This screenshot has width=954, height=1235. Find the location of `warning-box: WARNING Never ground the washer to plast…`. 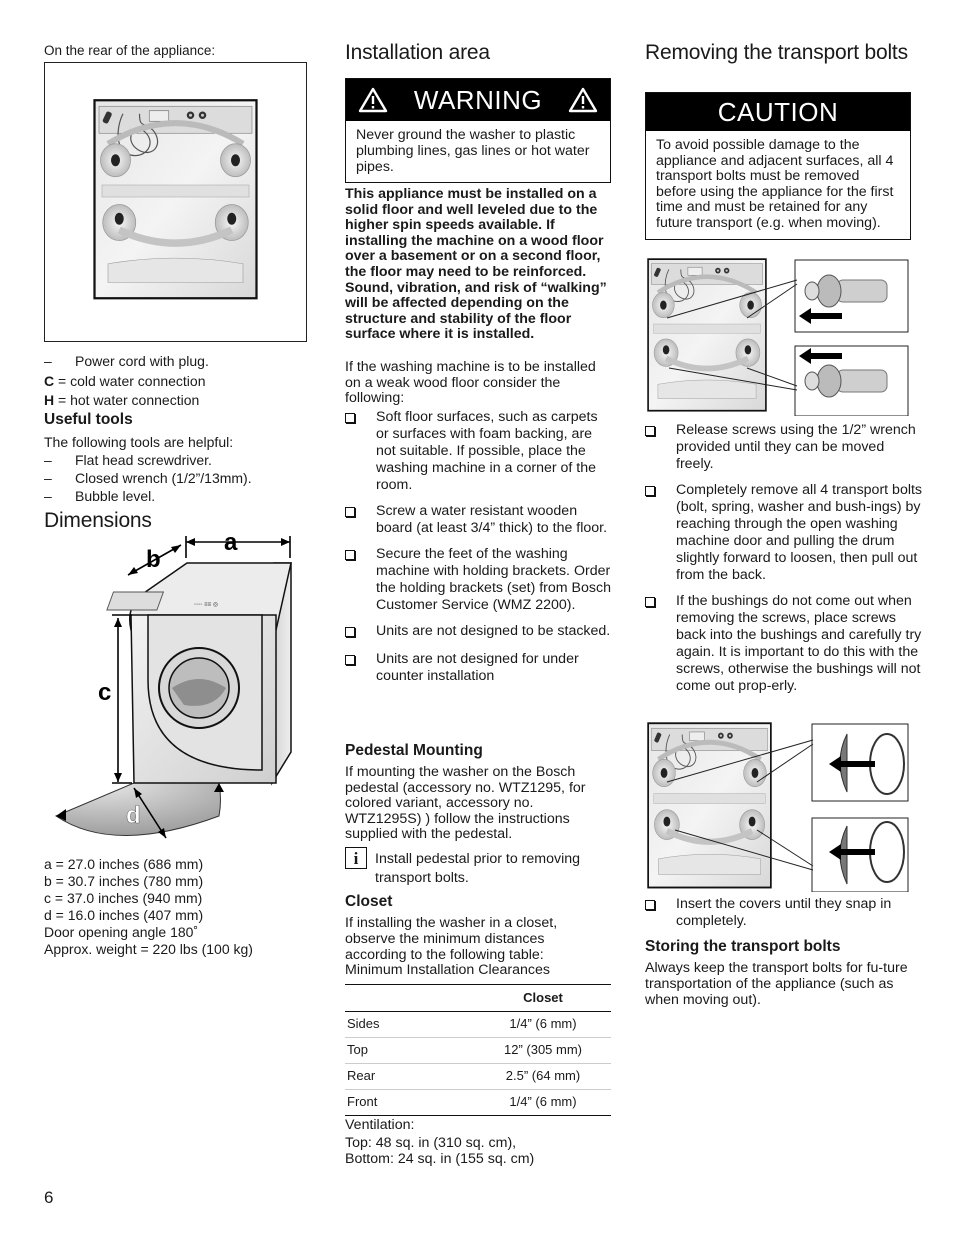

warning-box: WARNING Never ground the washer to plast… is located at coordinates (478, 131).